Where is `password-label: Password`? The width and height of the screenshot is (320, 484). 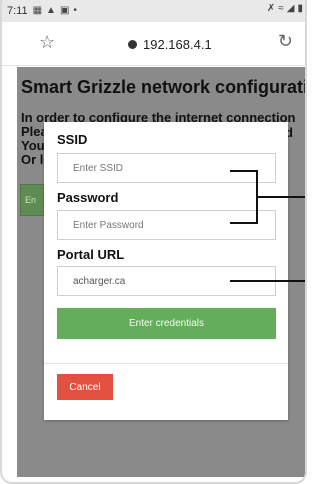
password-label: Password is located at coordinates (88, 197).